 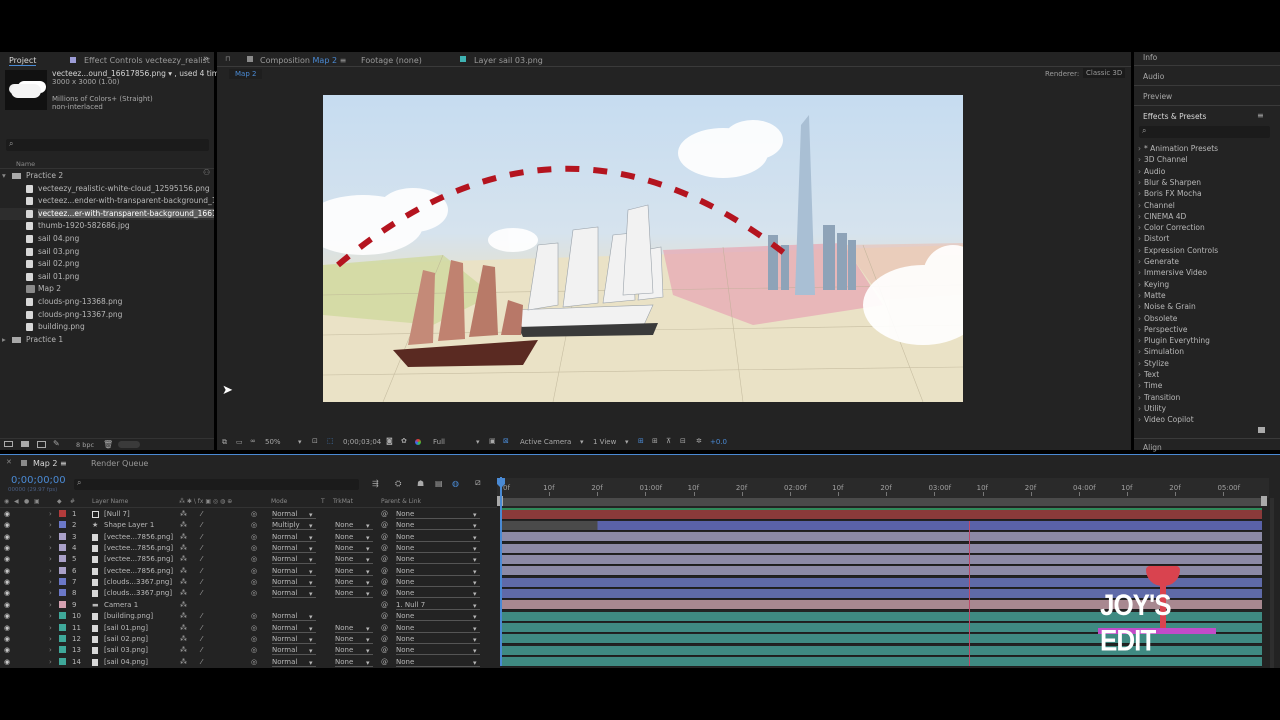 What do you see at coordinates (1104, 73) in the screenshot?
I see `renderer-value: Classic 3D` at bounding box center [1104, 73].